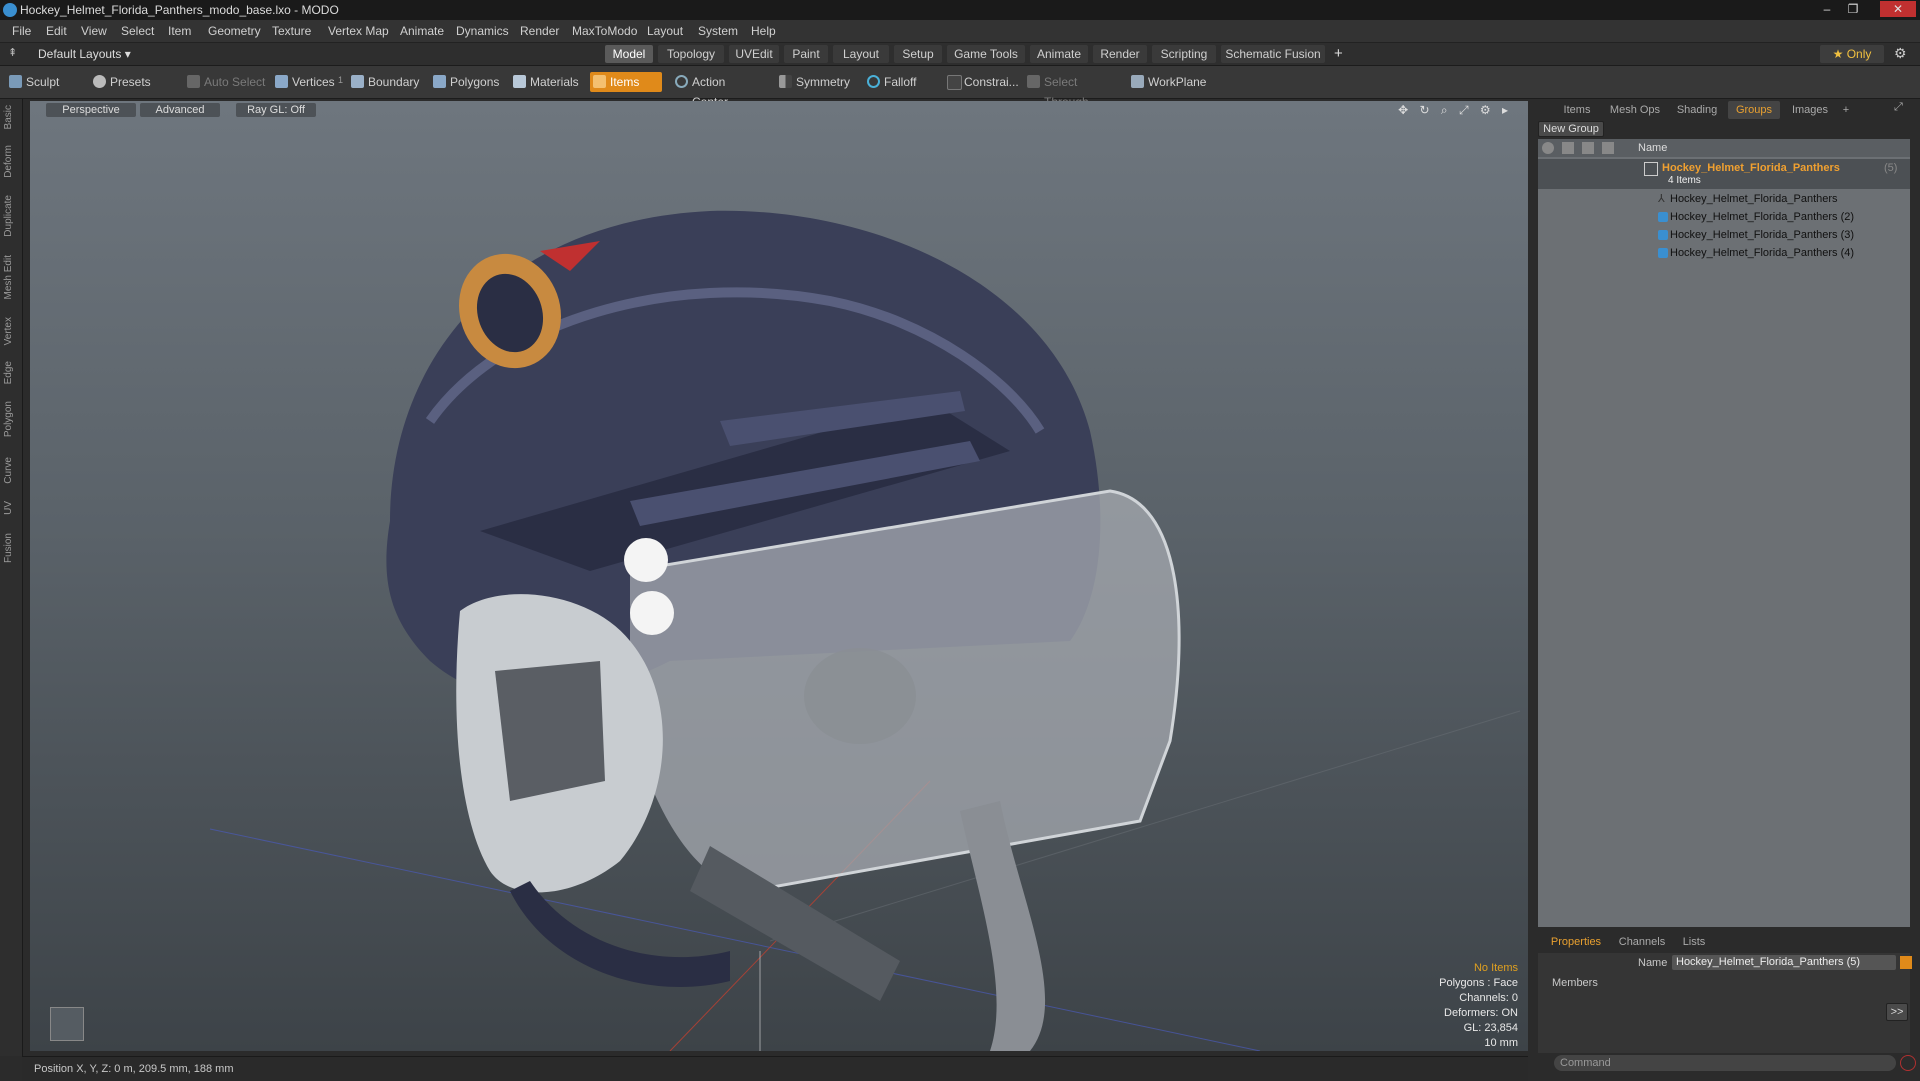 This screenshot has width=1920, height=1081. Describe the element at coordinates (1120, 54) in the screenshot. I see `tab-render: Render` at that location.